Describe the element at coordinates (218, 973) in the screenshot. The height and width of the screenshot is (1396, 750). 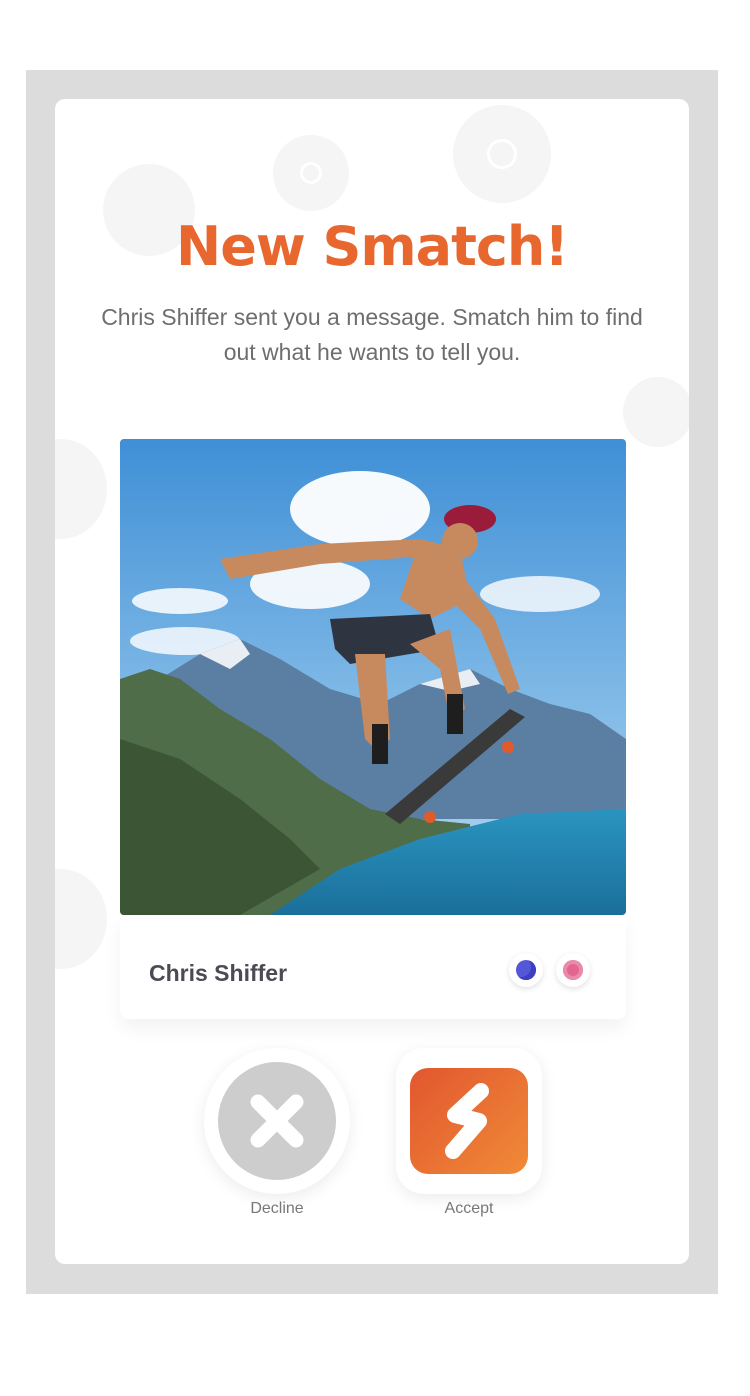
I see `profile-name: Chris Shiffer` at that location.